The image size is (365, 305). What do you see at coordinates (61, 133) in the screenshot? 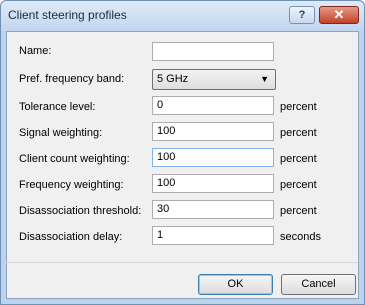
I see `signal-label: Signal weighting:` at bounding box center [61, 133].